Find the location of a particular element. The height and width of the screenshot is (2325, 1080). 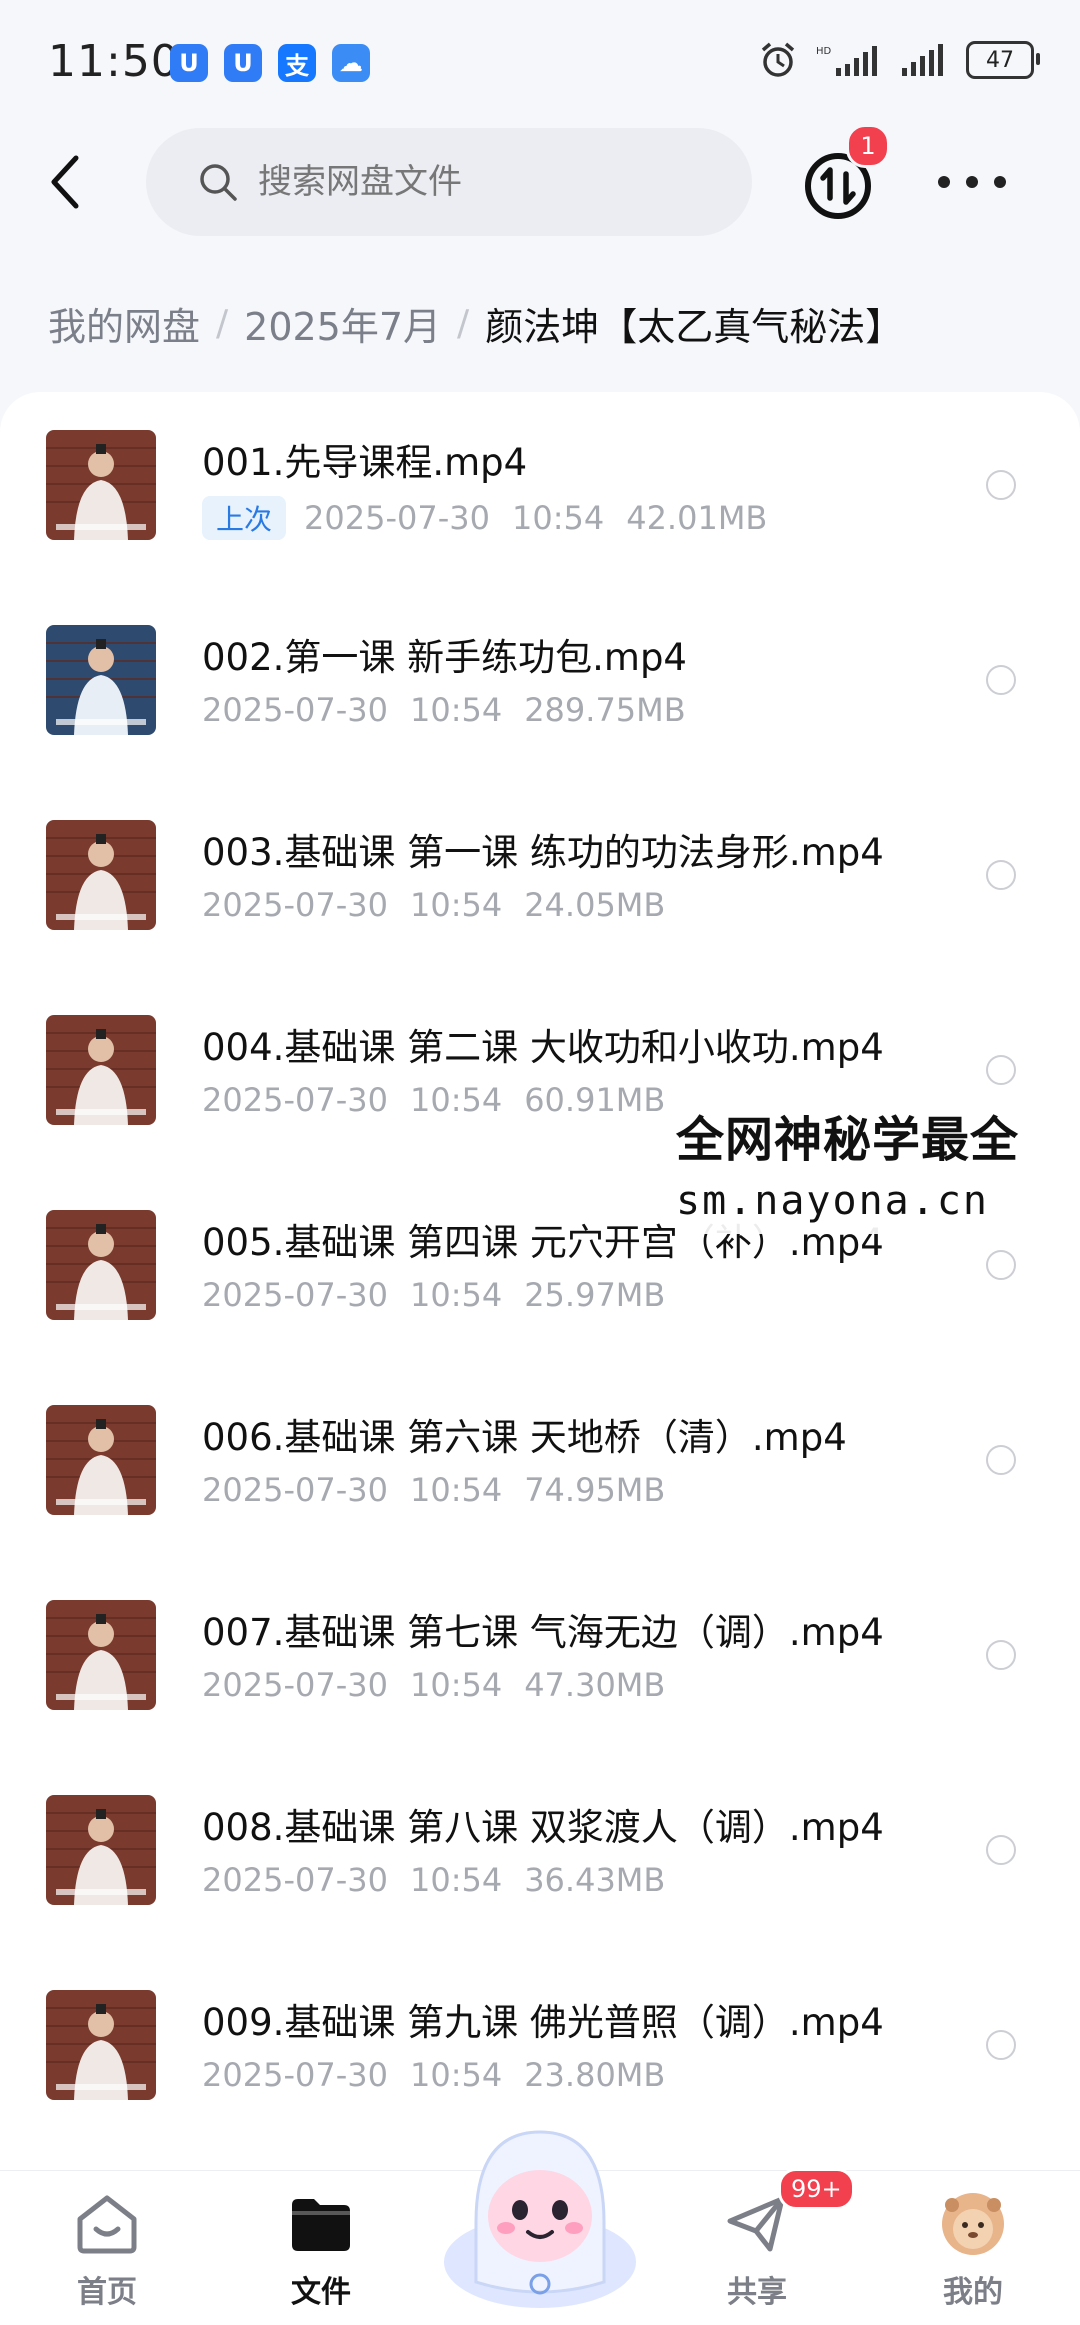

signal-icon: HD is located at coordinates (846, 61).